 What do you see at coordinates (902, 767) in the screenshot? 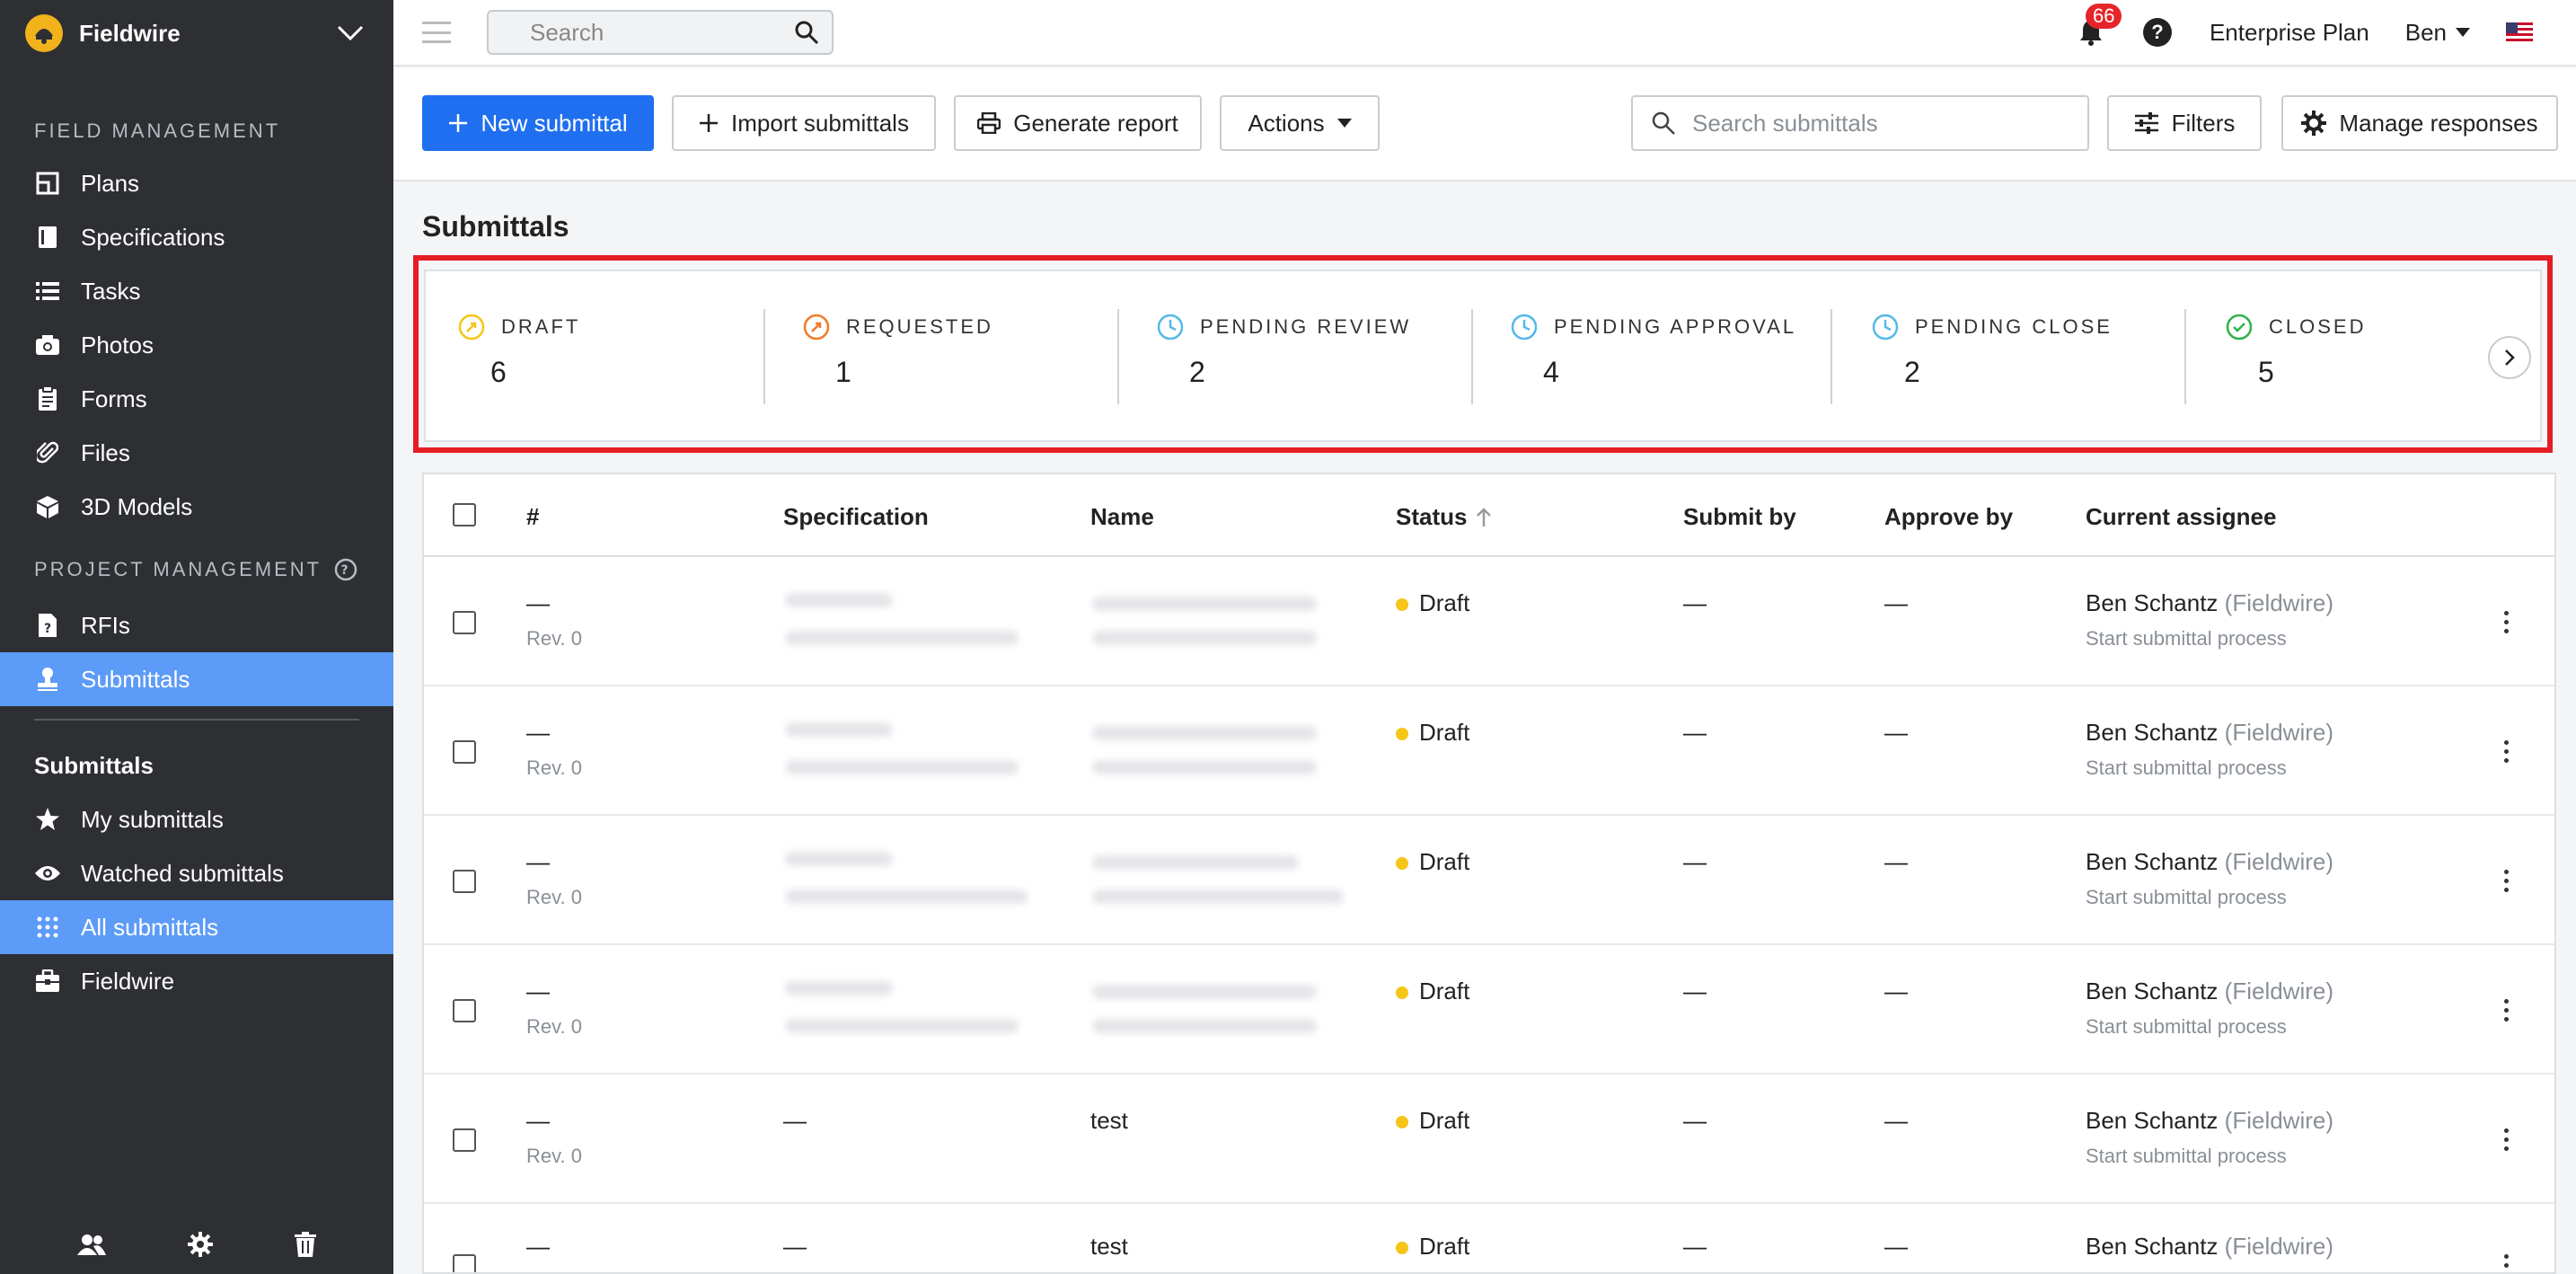
I see `redacted-specification-detail` at bounding box center [902, 767].